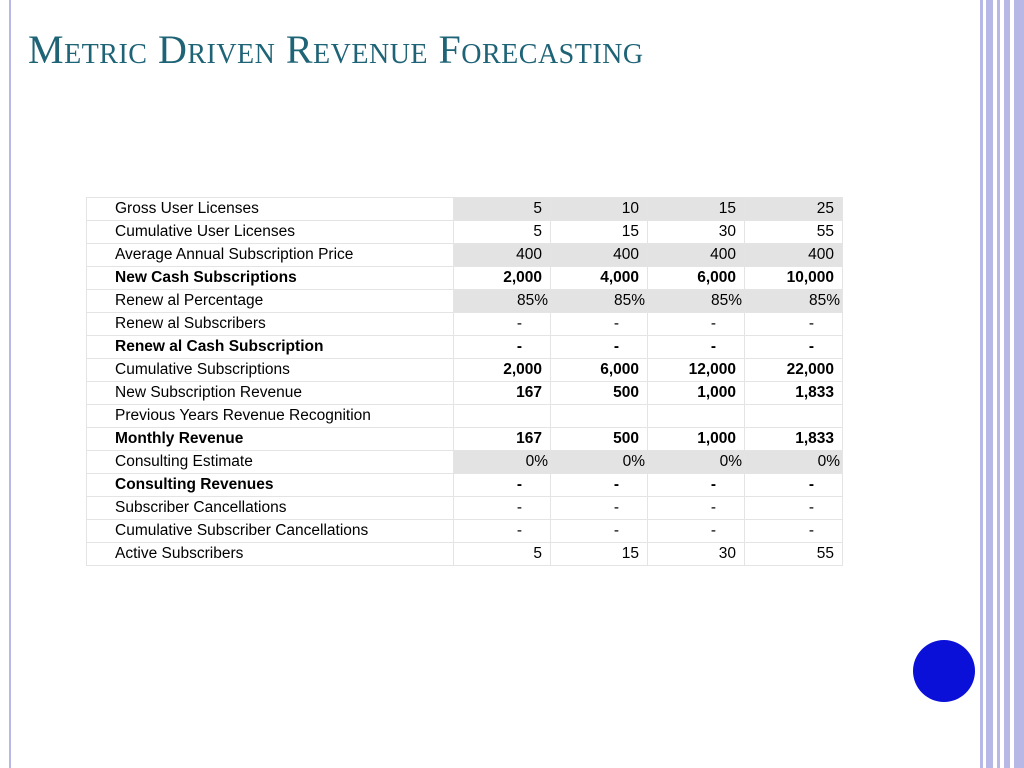  I want to click on table-row: Renew al Cash Subscription - - - -, so click(464, 347).